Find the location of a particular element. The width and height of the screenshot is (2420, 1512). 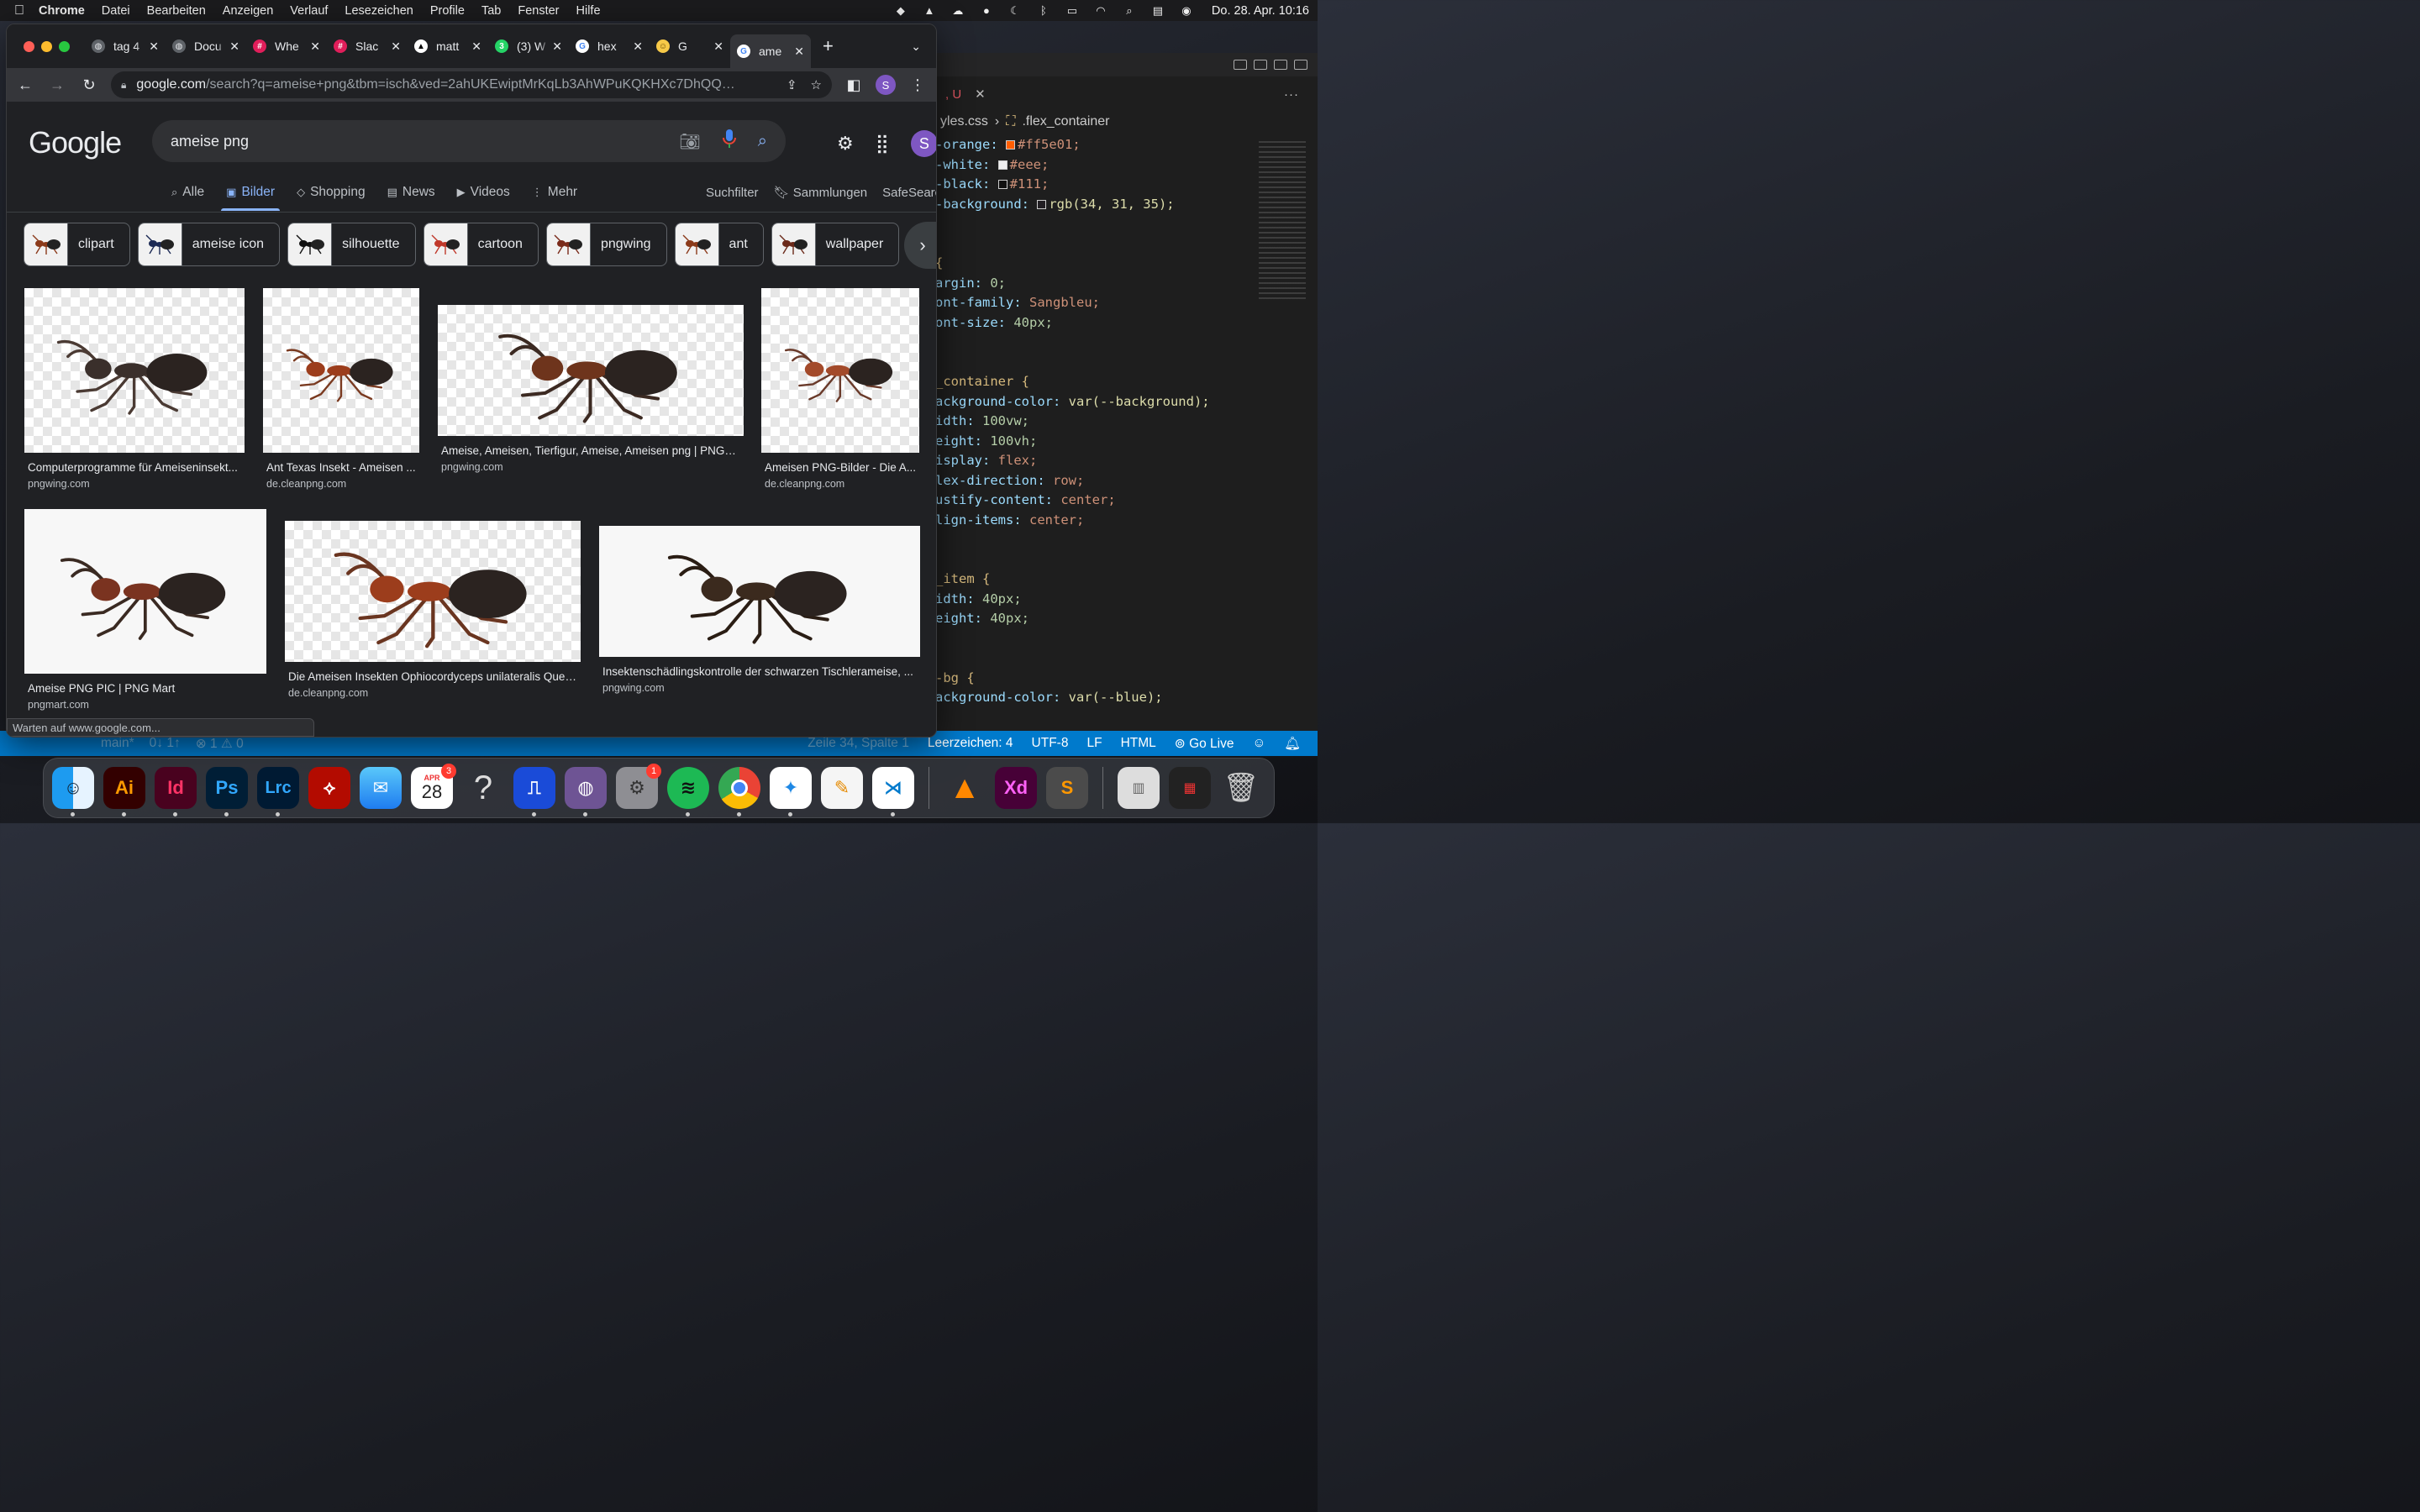

grammarly-icon: ● is located at coordinates (987, 11).